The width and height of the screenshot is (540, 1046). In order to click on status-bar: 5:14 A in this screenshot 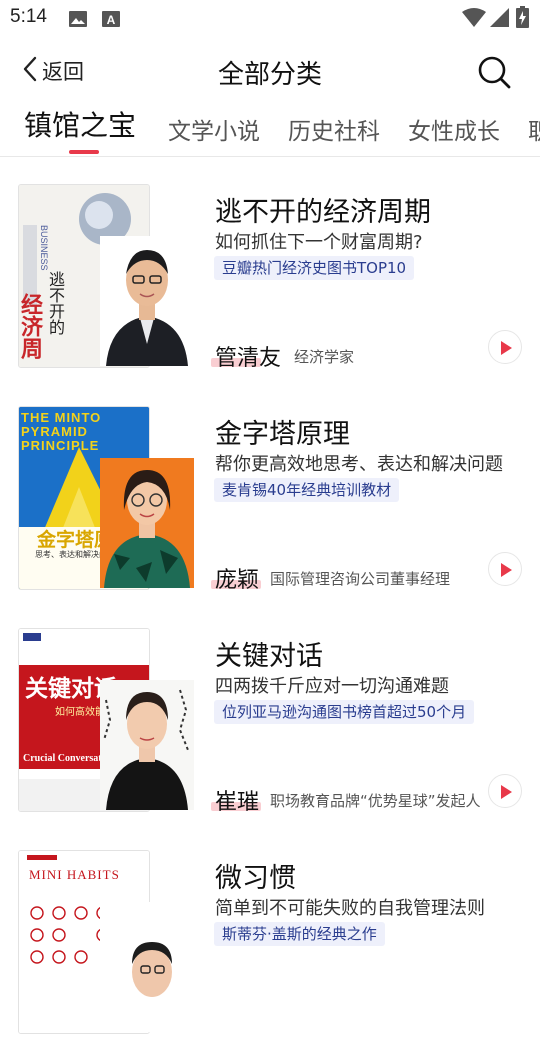, I will do `click(270, 18)`.